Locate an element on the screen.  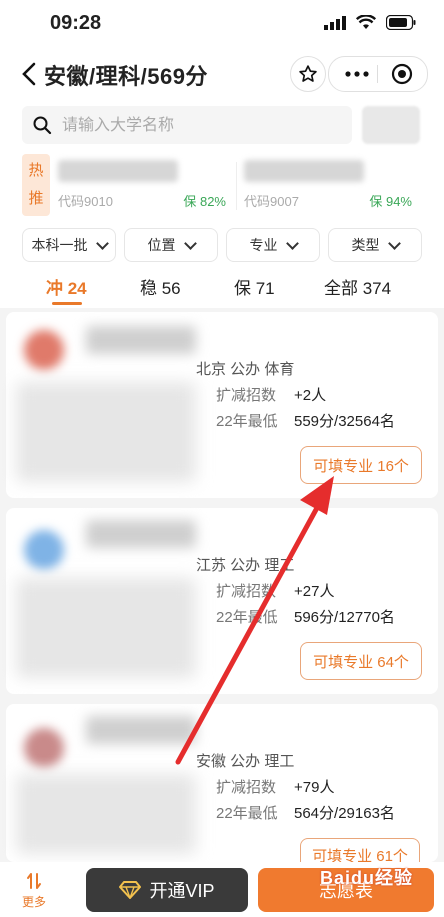
hot-school-card: 代码9010 保 82% is located at coordinates (142, 185).